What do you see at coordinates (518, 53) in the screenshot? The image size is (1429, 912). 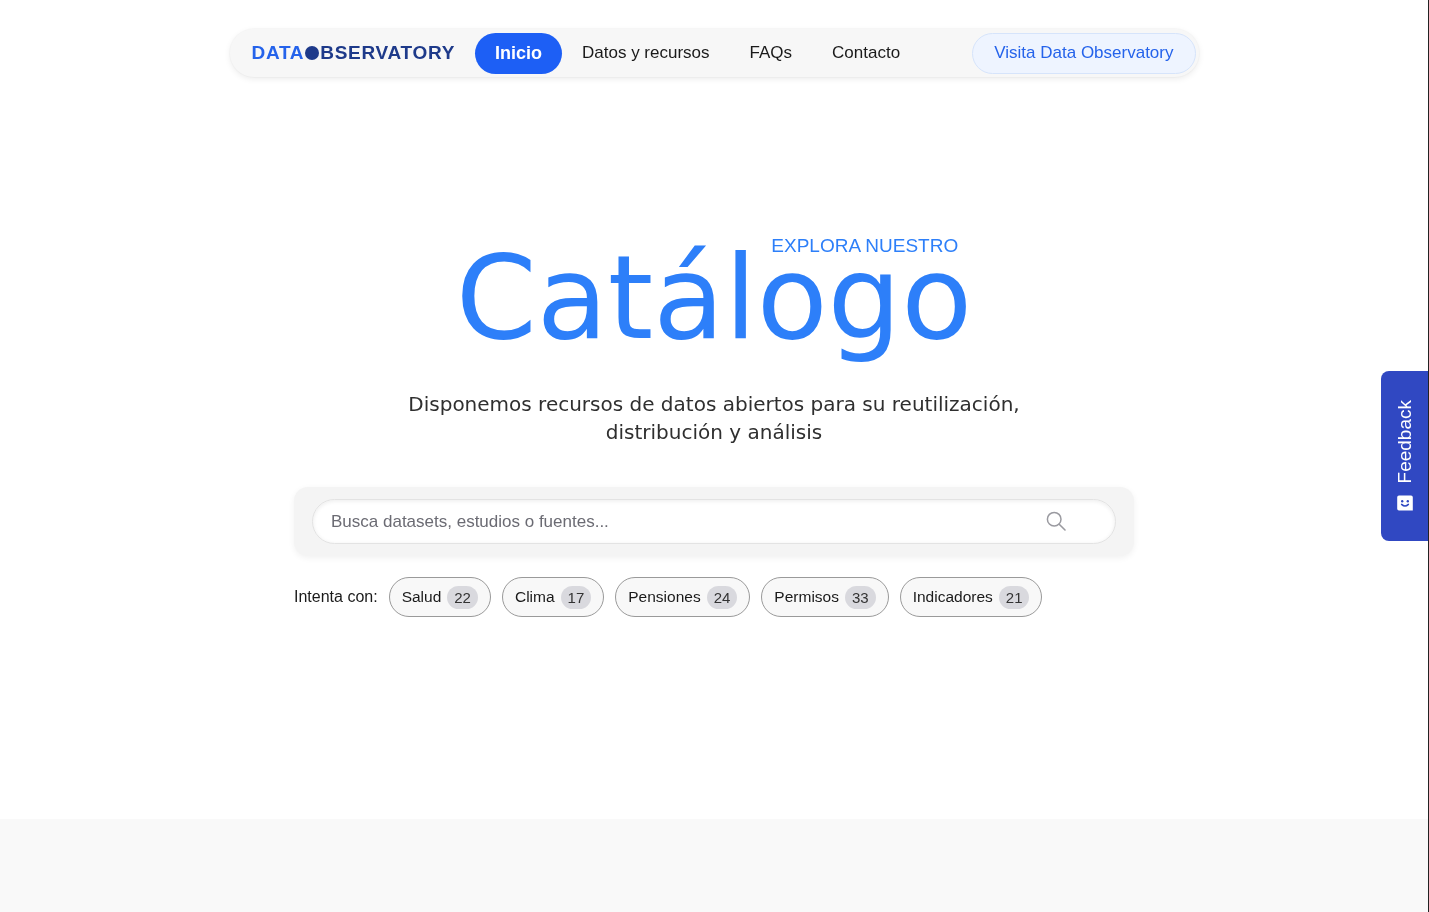 I see `nav-link: Inicio` at bounding box center [518, 53].